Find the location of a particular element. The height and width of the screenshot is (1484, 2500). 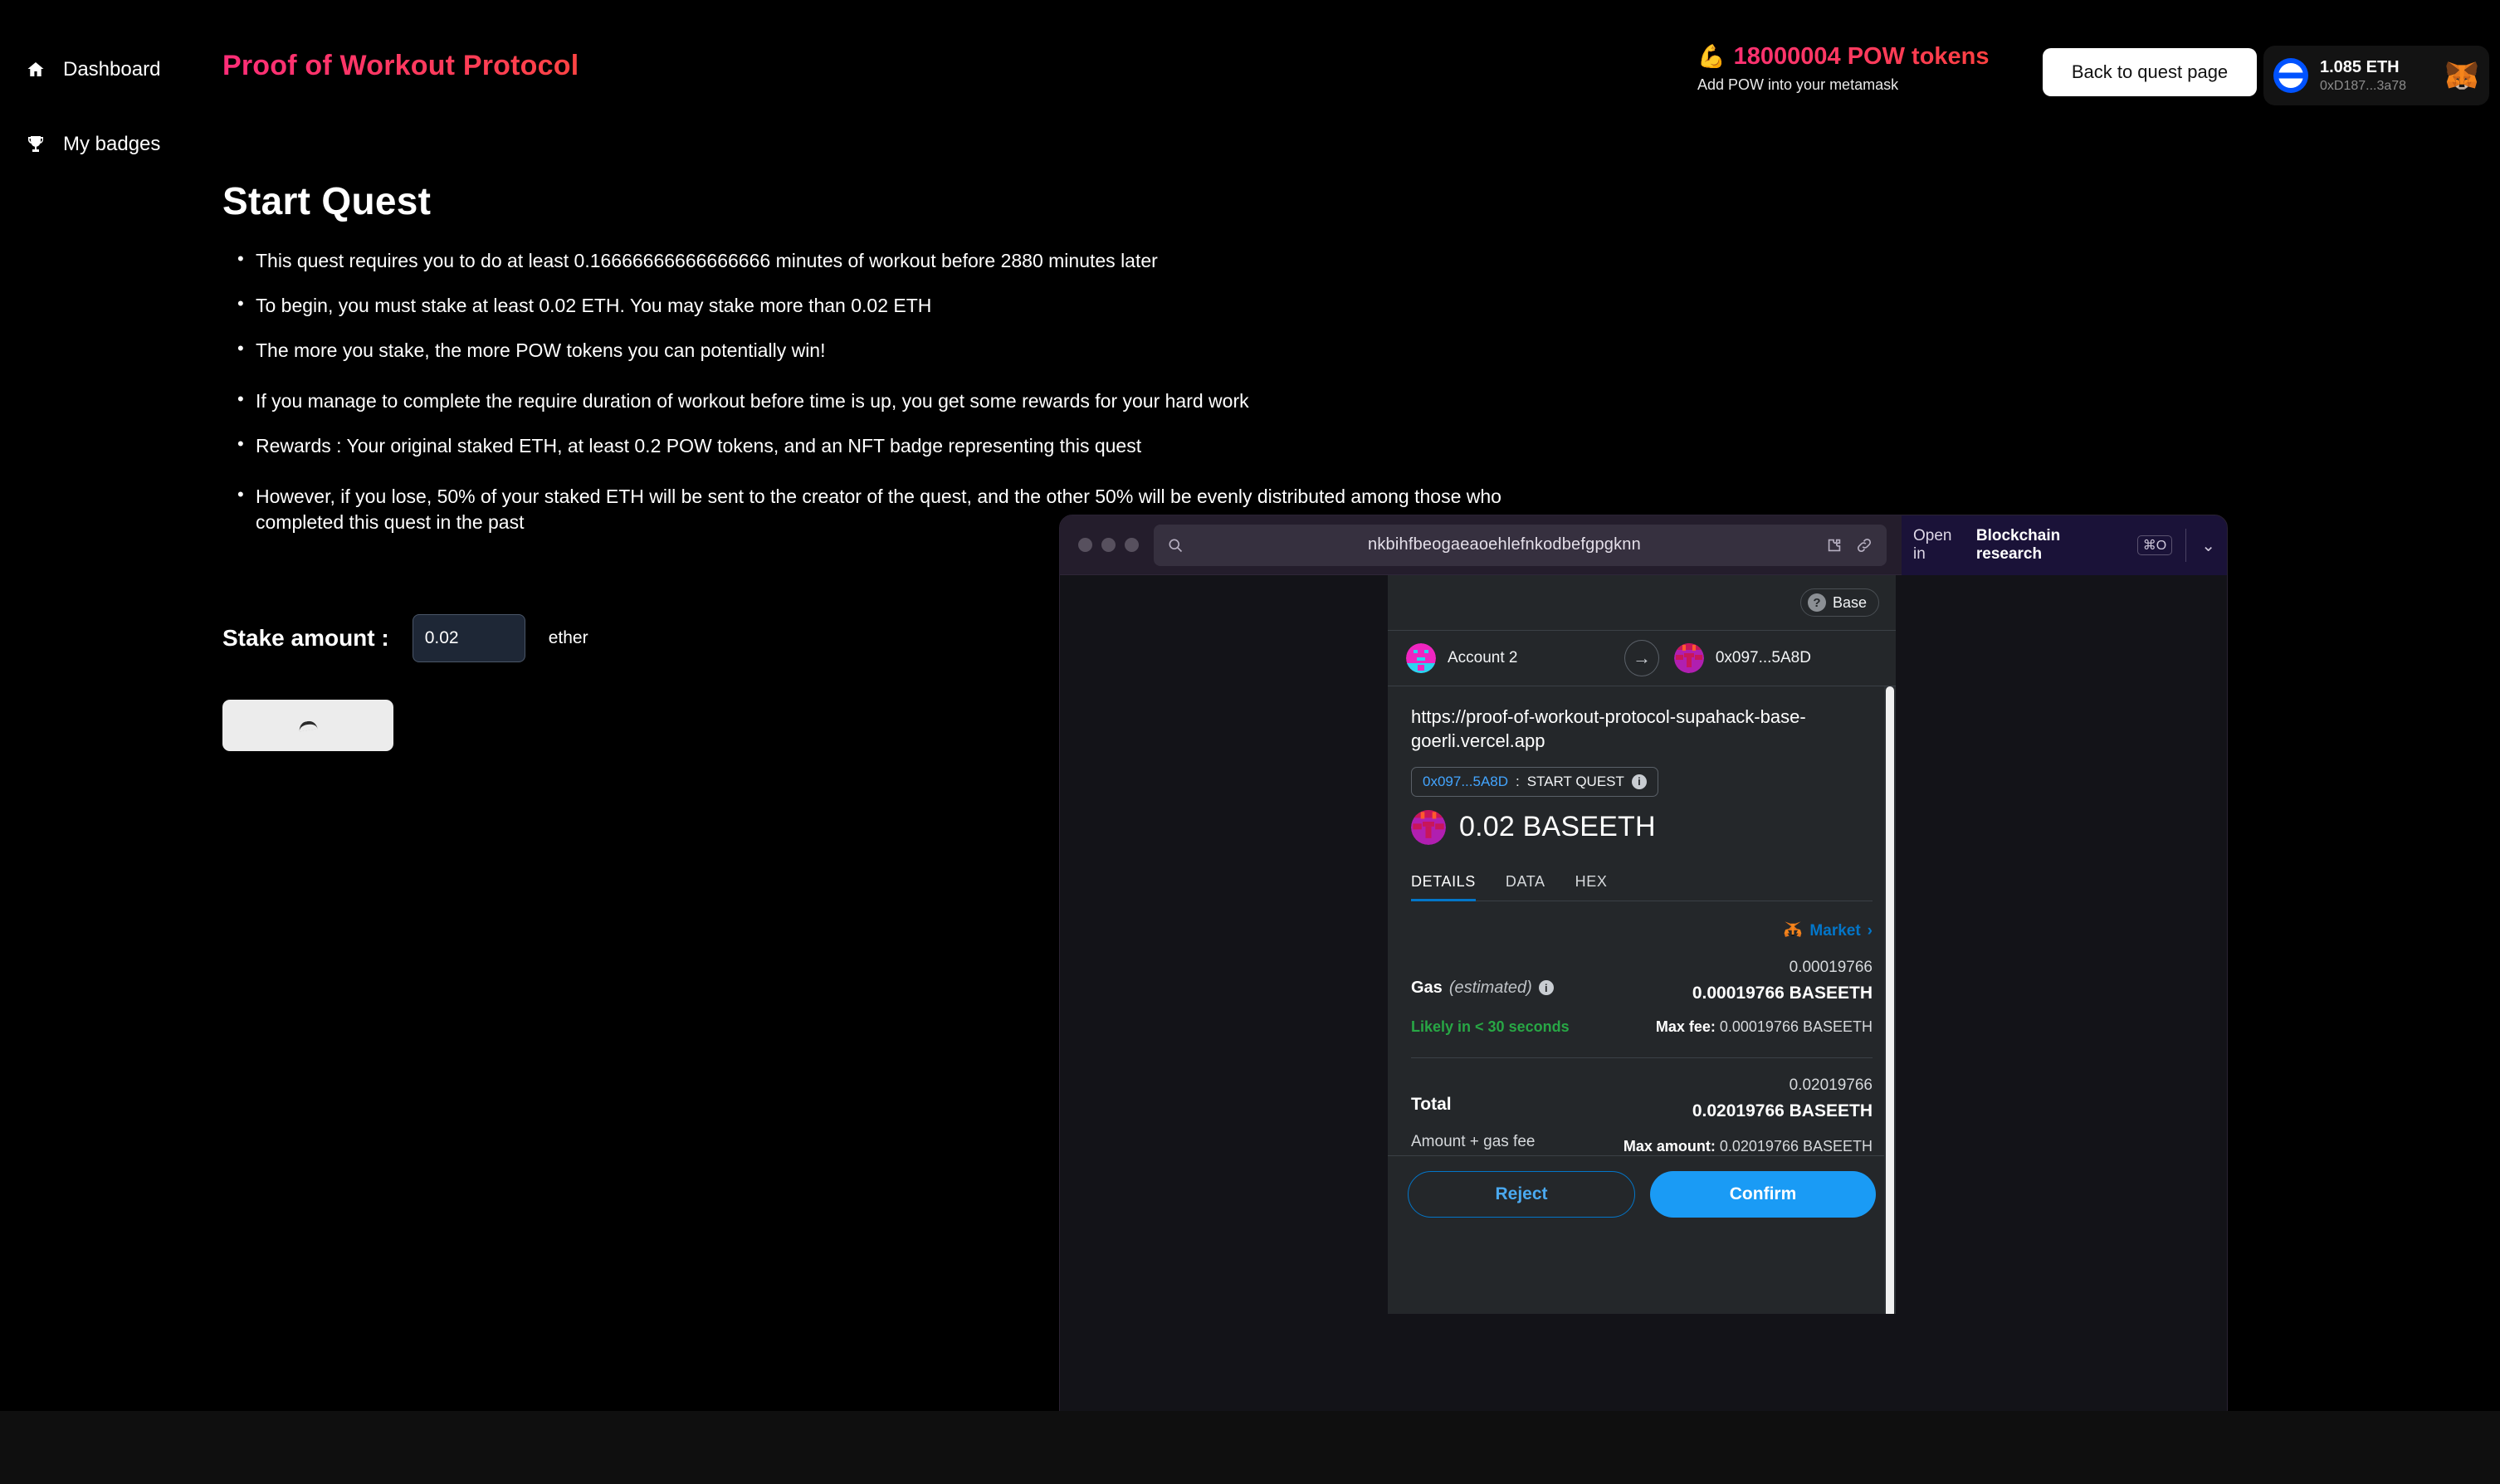

tab-data: DATA is located at coordinates (1533, 882).